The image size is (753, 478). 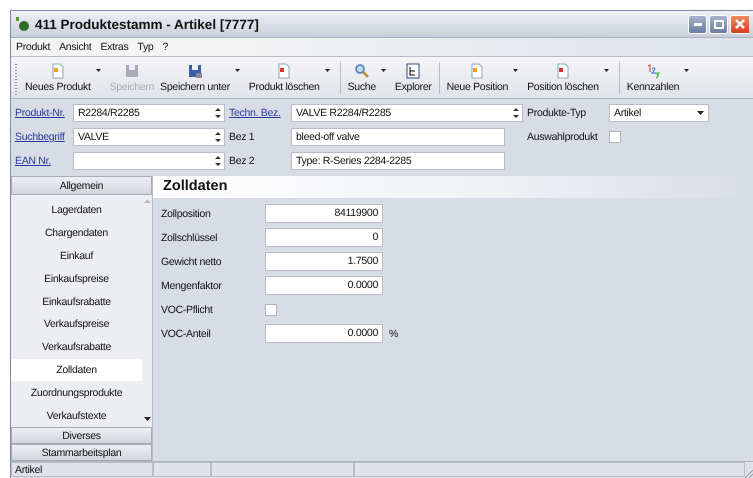 What do you see at coordinates (749, 474) in the screenshot?
I see `resize-grip-icon` at bounding box center [749, 474].